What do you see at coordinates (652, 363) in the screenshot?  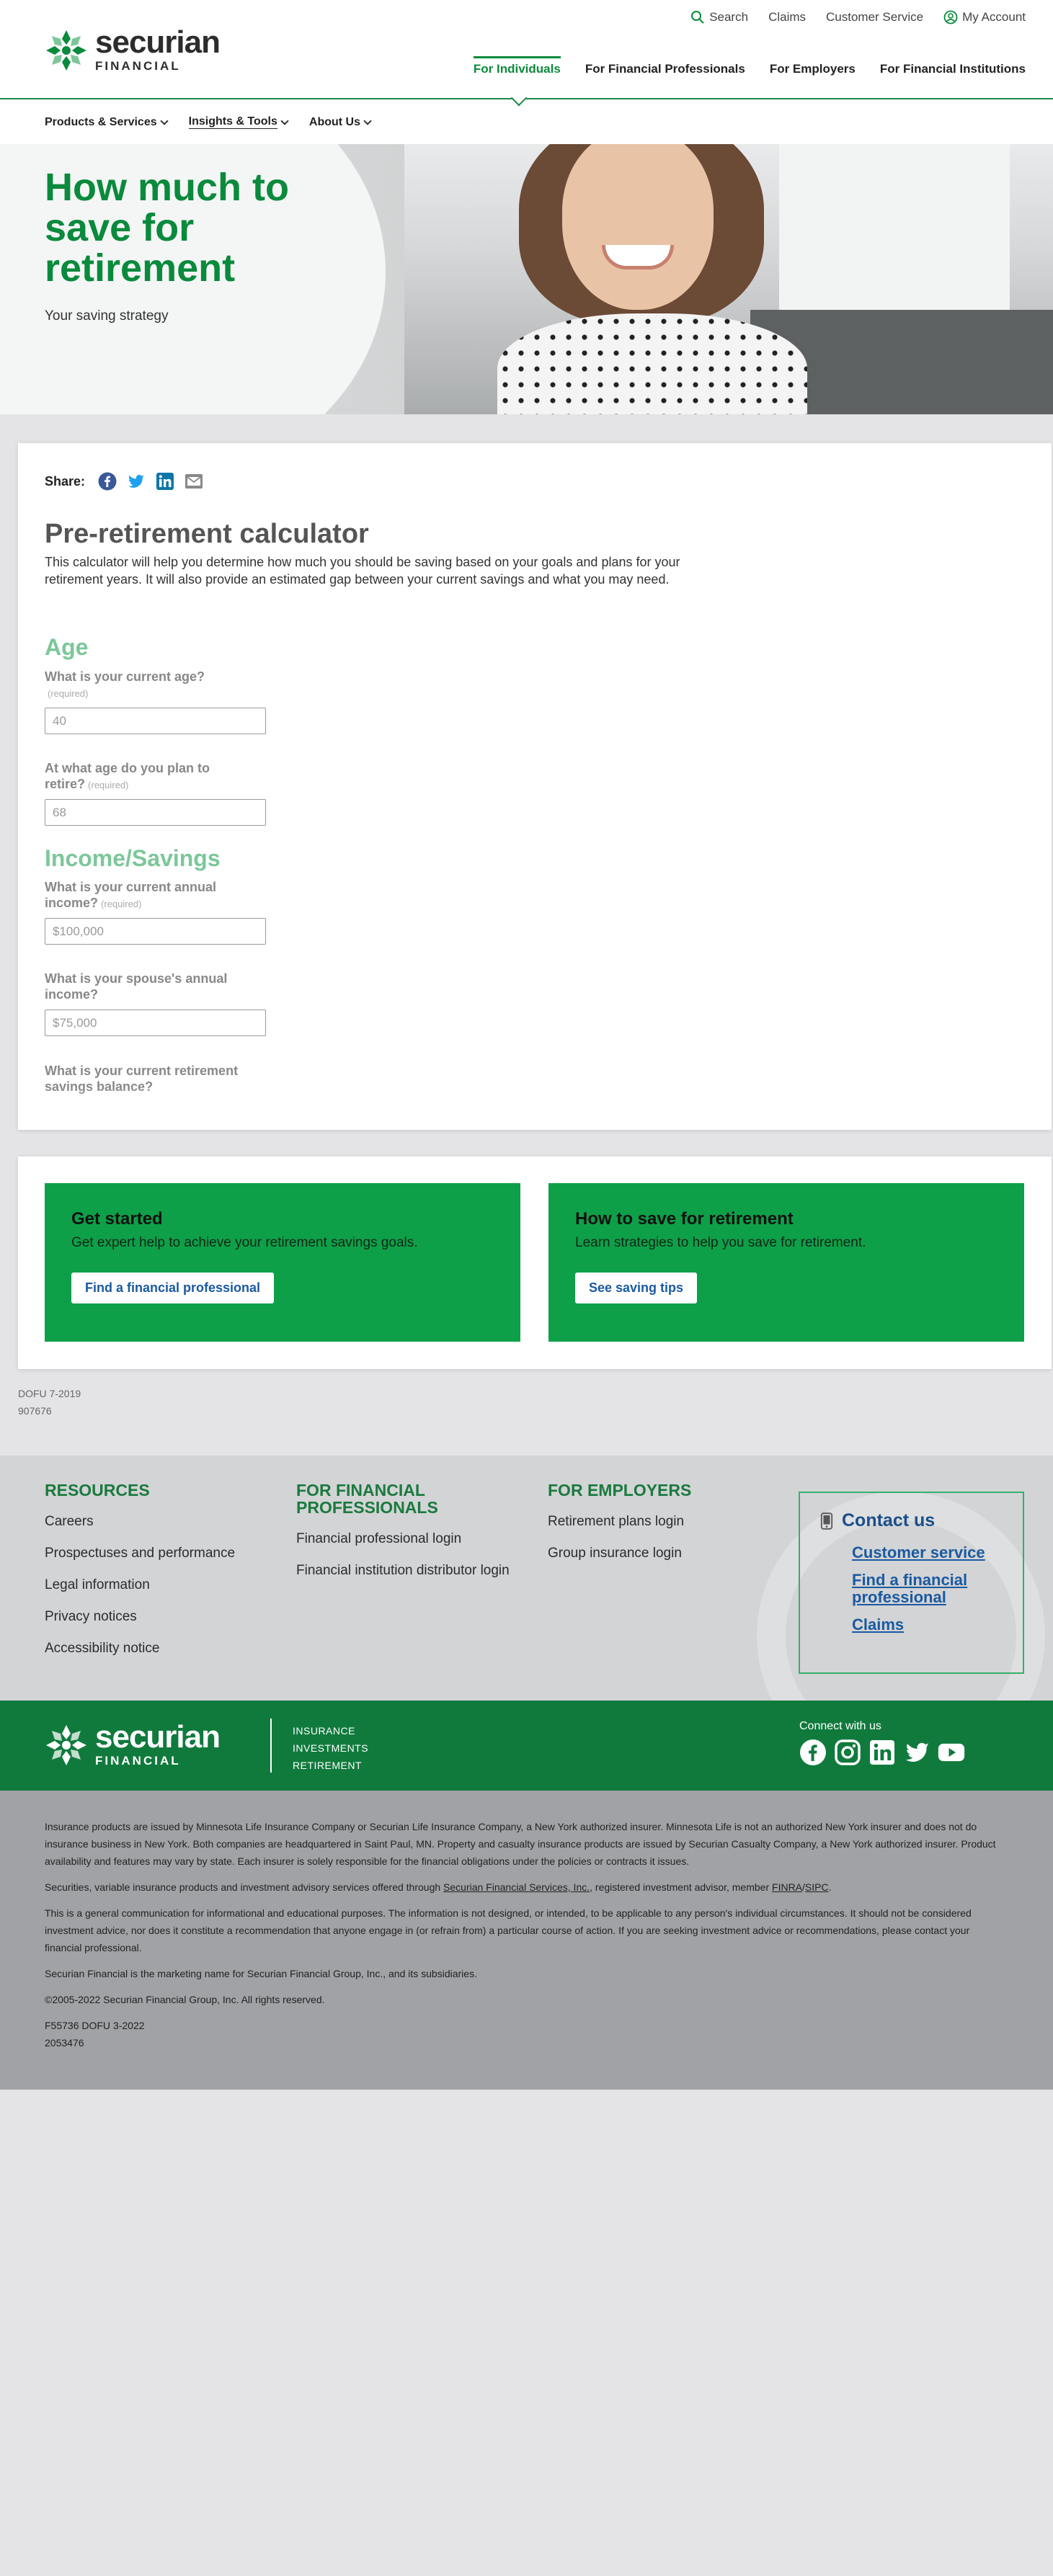 I see `hero-photo-polka-dot-blouse` at bounding box center [652, 363].